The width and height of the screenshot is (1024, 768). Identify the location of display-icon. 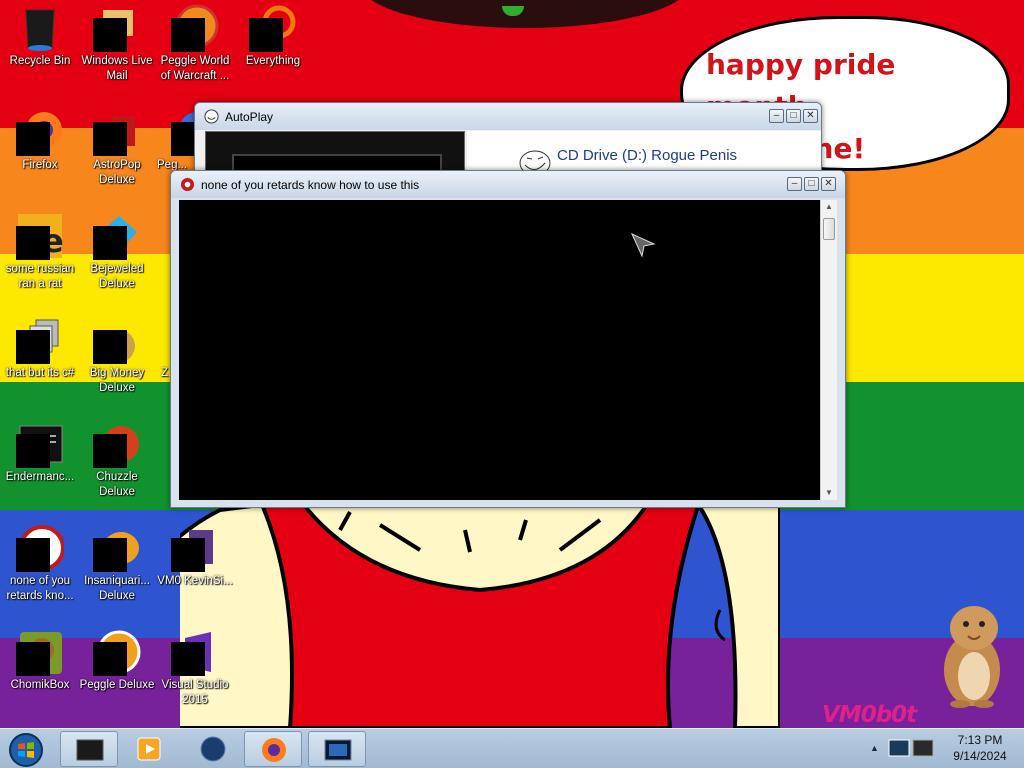
(338, 750).